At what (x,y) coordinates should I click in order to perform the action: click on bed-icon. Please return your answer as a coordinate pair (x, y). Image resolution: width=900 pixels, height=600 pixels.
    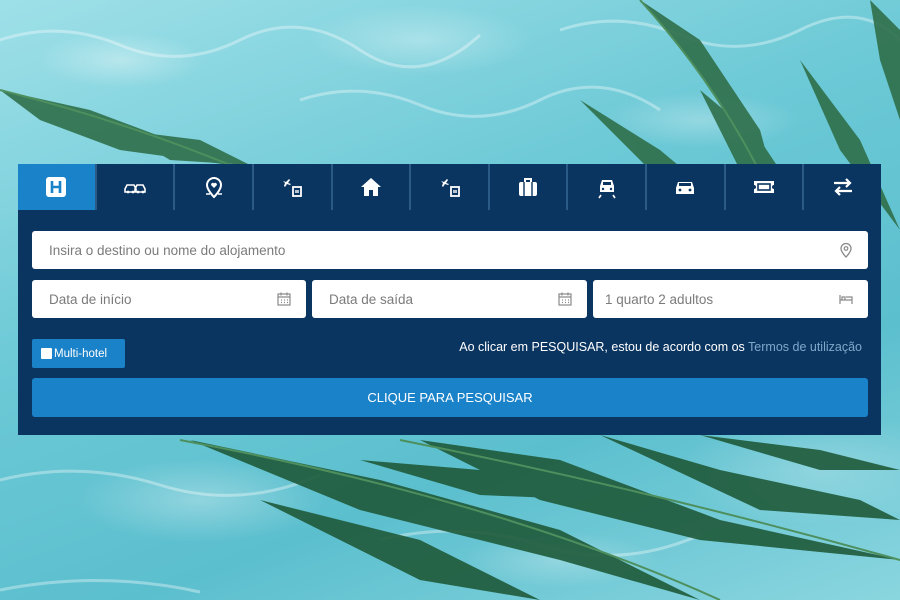
    Looking at the image, I should click on (846, 299).